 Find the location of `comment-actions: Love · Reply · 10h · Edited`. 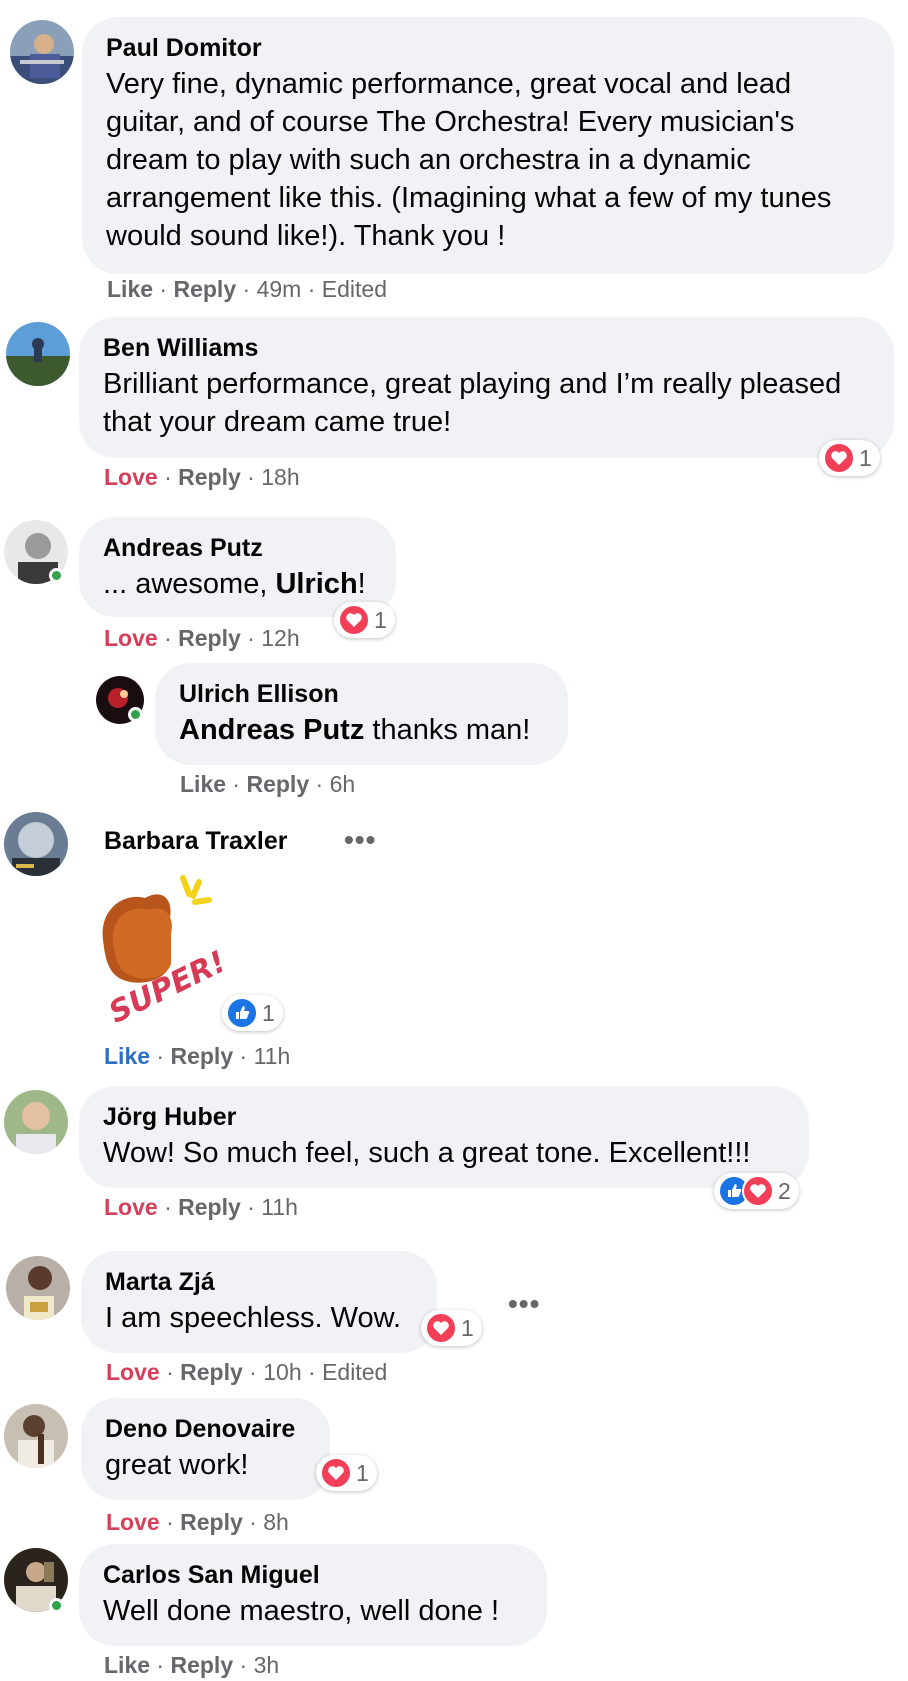

comment-actions: Love · Reply · 10h · Edited is located at coordinates (246, 1372).